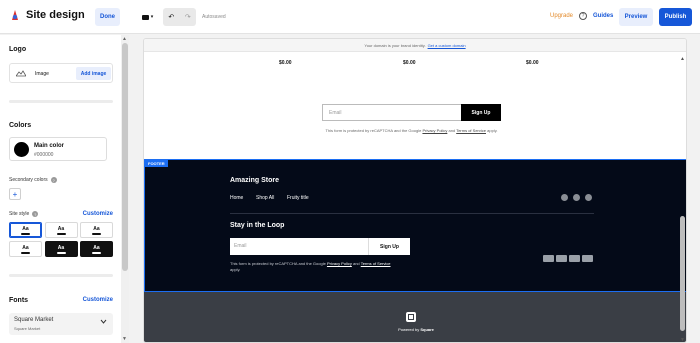  Describe the element at coordinates (392, 112) in the screenshot. I see `newsletter-email-input: Email` at that location.